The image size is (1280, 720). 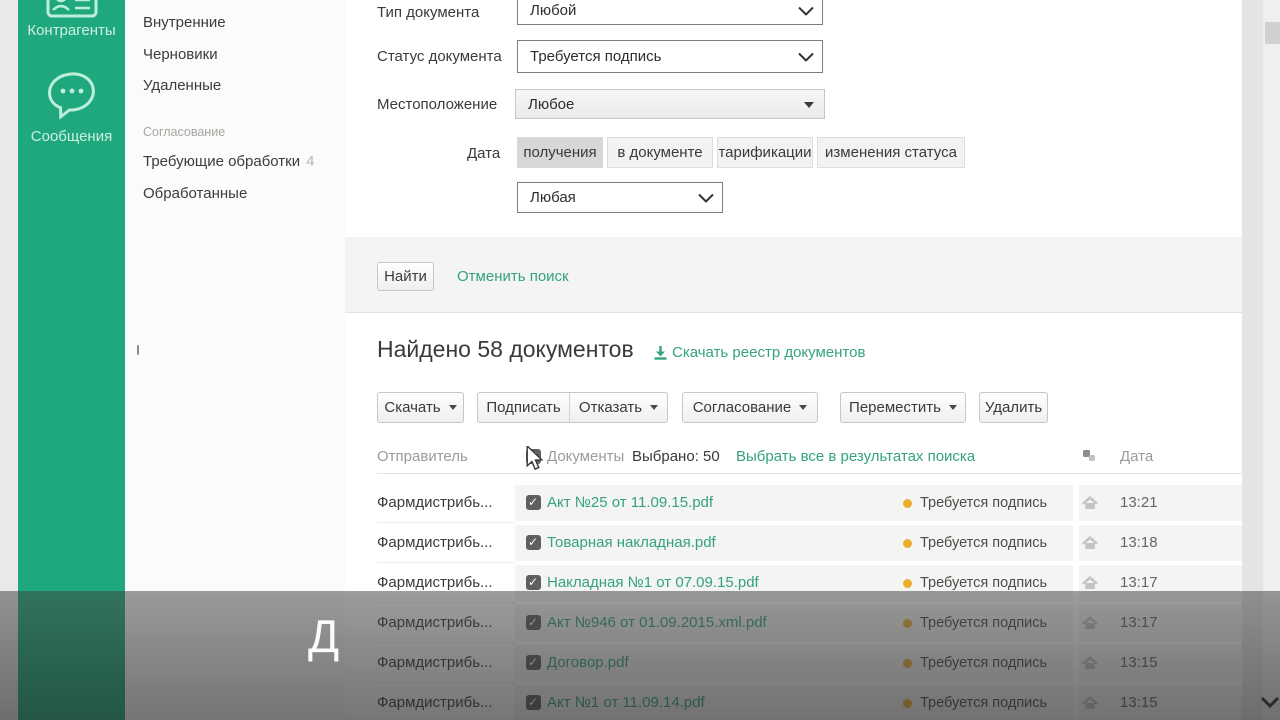 I want to click on date-tab-received: получения, so click(x=560, y=152).